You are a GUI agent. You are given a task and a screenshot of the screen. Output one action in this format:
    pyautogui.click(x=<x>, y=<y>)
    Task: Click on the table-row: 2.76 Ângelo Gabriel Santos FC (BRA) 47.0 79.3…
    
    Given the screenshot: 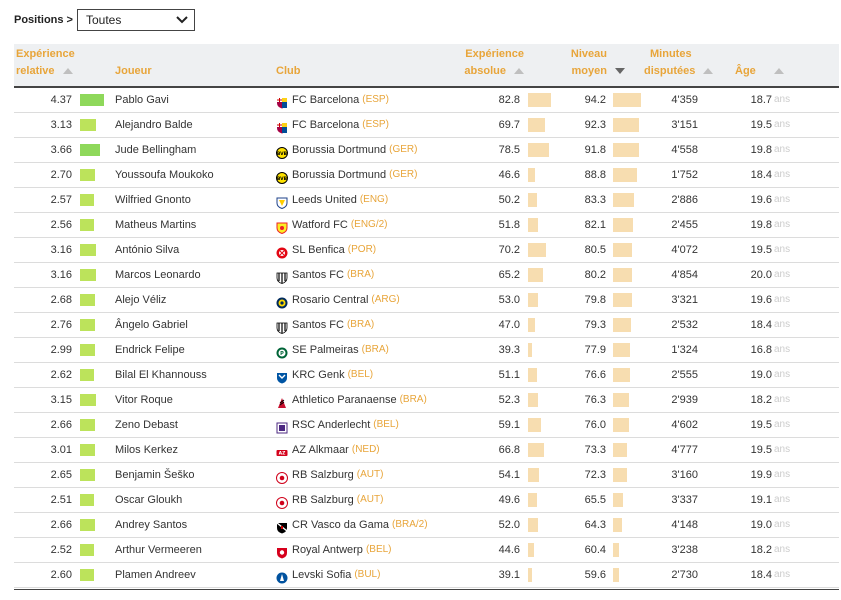 What is the action you would take?
    pyautogui.click(x=426, y=325)
    